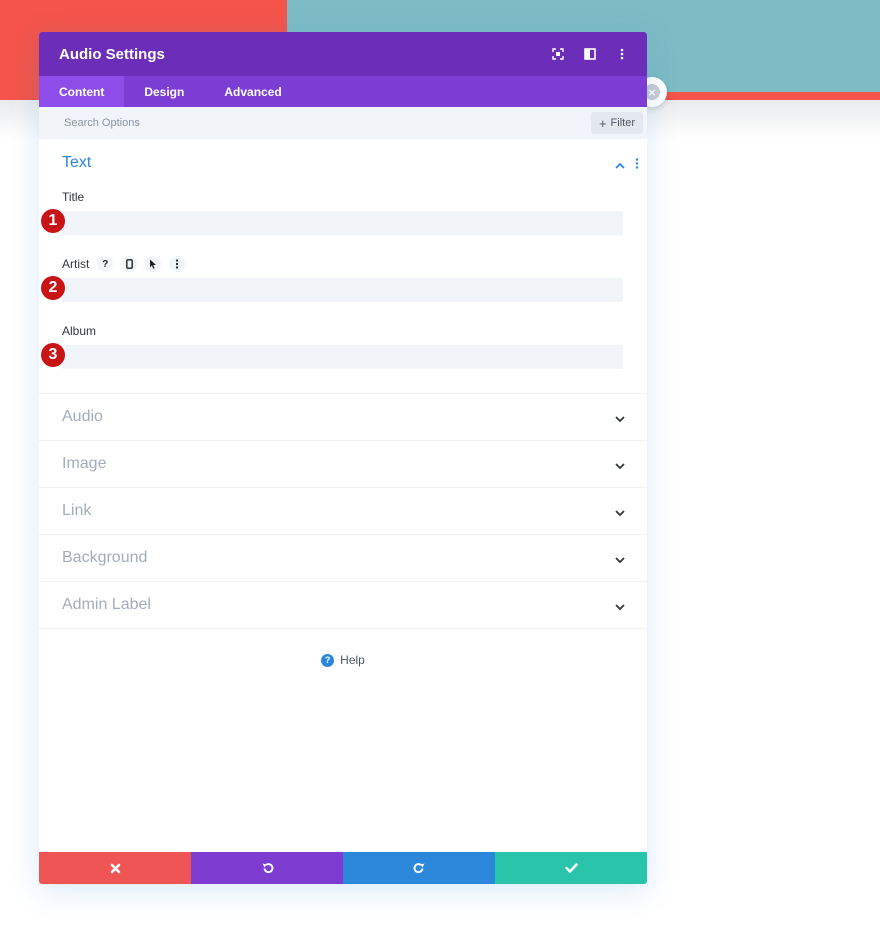 This screenshot has height=940, width=880. What do you see at coordinates (558, 54) in the screenshot?
I see `expand-icon` at bounding box center [558, 54].